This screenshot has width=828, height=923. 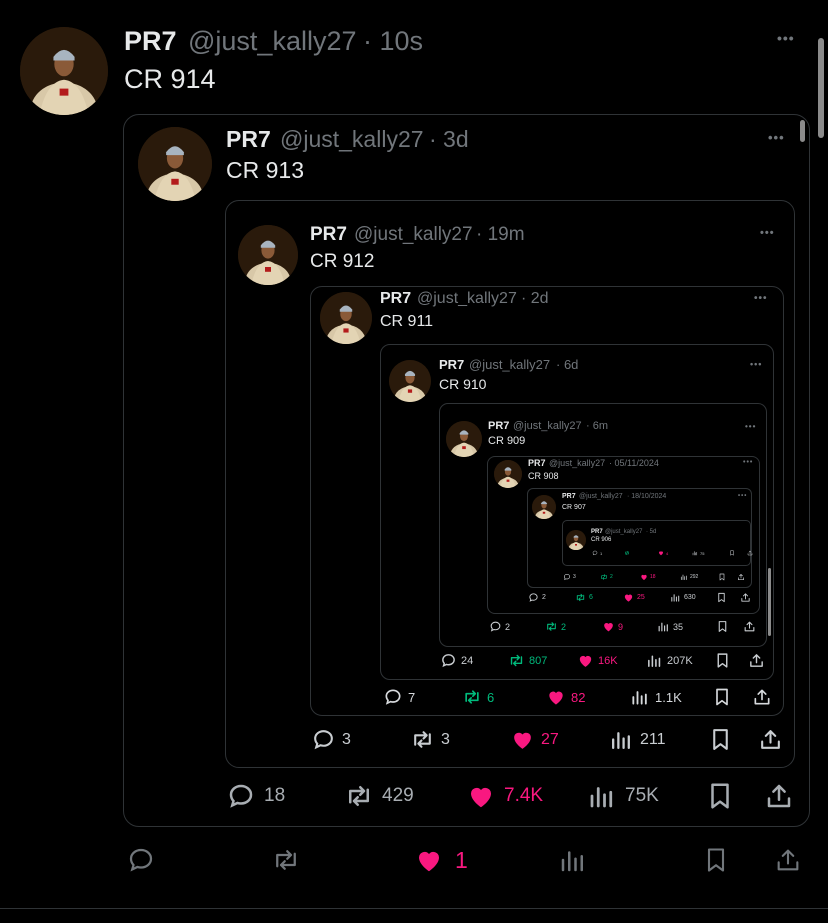 What do you see at coordinates (379, 796) in the screenshot?
I see `retweet-button: 429` at bounding box center [379, 796].